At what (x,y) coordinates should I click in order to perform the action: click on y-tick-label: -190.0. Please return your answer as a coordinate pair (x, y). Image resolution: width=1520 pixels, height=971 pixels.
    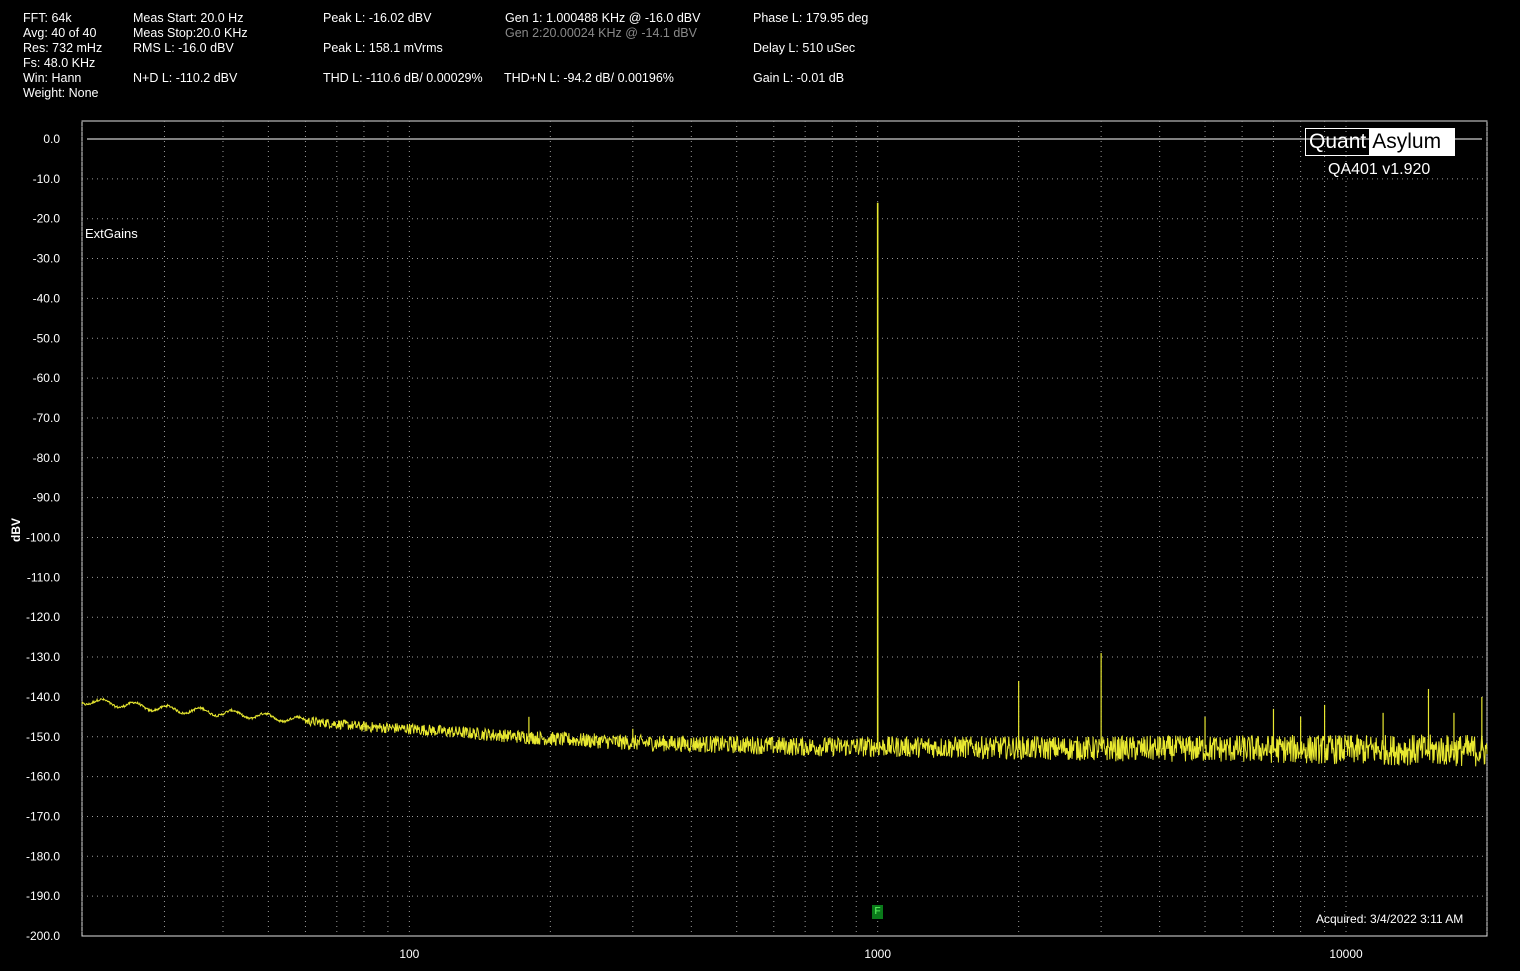
    Looking at the image, I should click on (43, 896).